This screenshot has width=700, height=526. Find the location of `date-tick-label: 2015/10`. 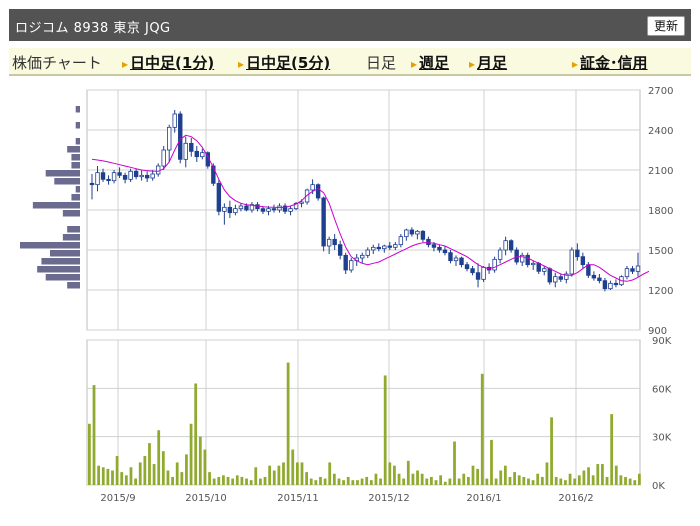

date-tick-label: 2015/10 is located at coordinates (206, 498).